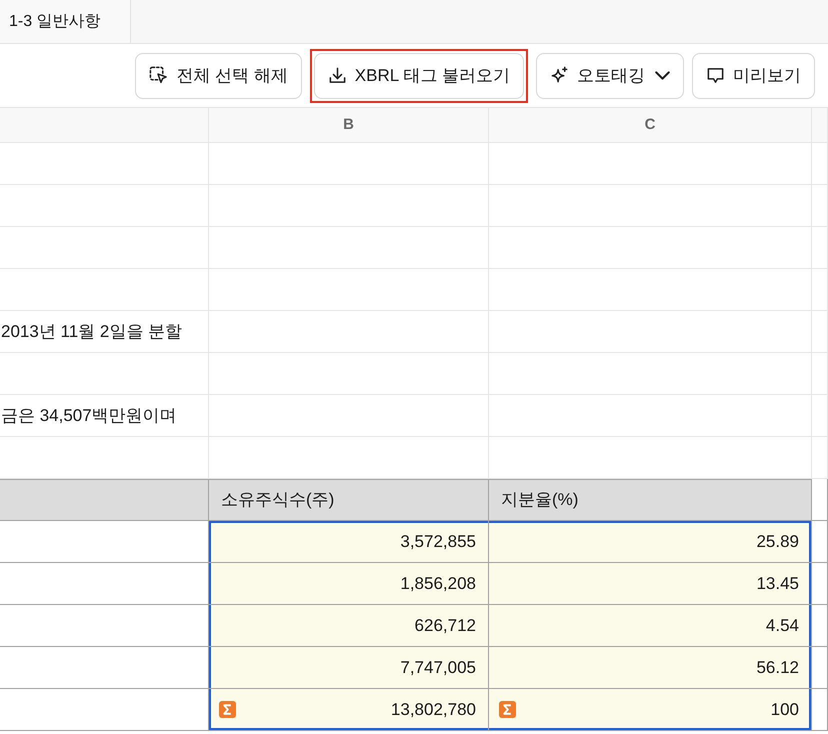 The image size is (828, 734). What do you see at coordinates (433, 709) in the screenshot?
I see `cell-value: 13,802,780` at bounding box center [433, 709].